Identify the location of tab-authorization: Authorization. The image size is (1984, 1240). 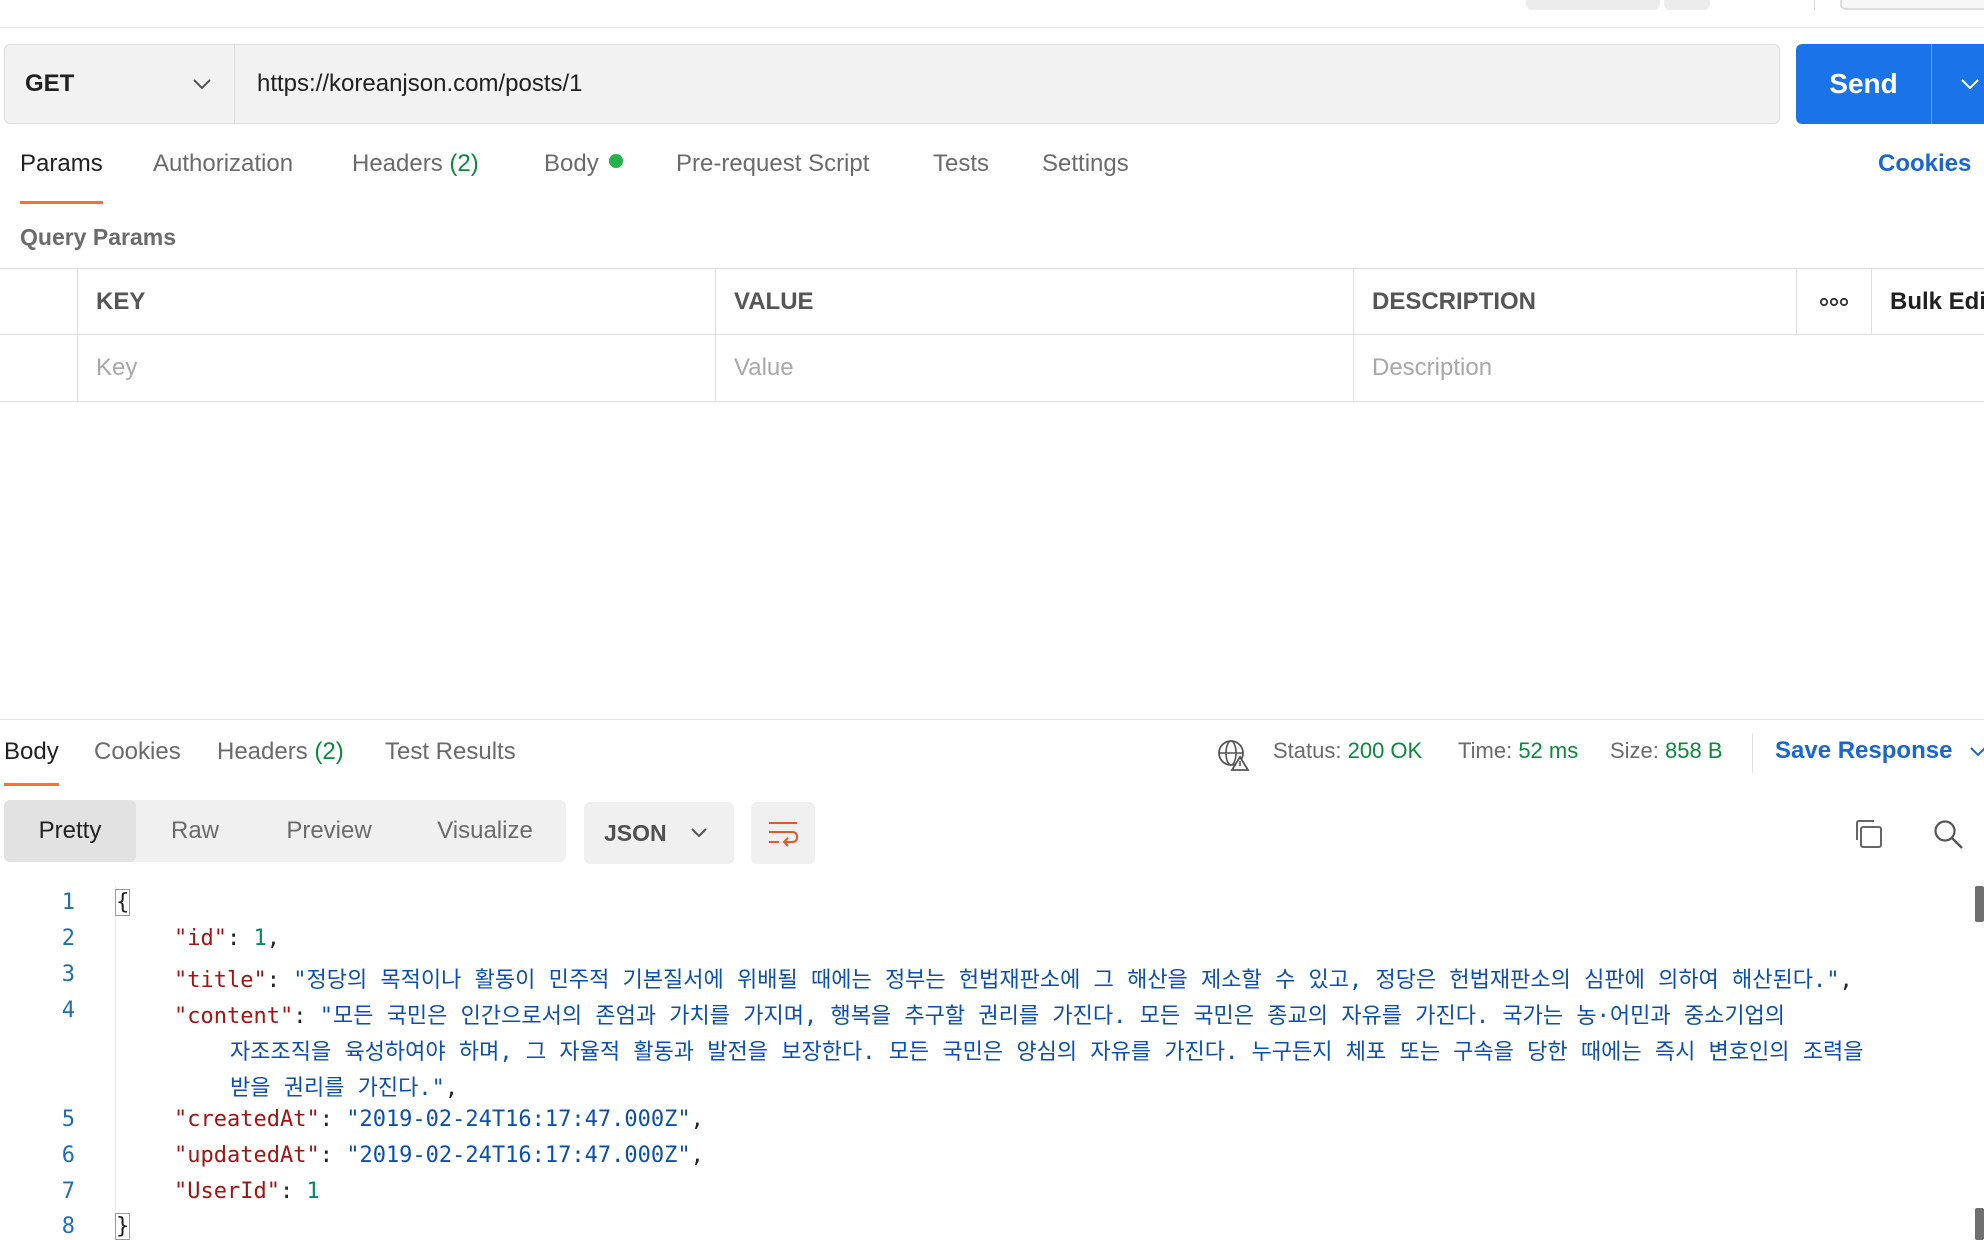
(223, 177).